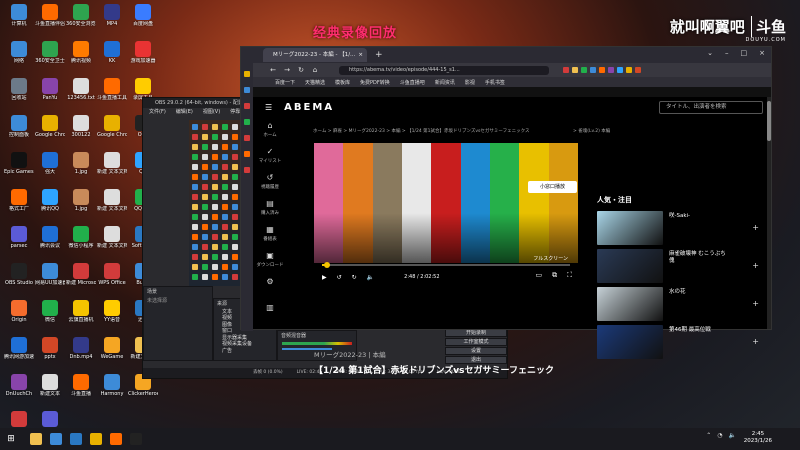 The width and height of the screenshot is (800, 450). Describe the element at coordinates (710, 53) in the screenshot. I see `tab-list-icon: ⌄` at that location.